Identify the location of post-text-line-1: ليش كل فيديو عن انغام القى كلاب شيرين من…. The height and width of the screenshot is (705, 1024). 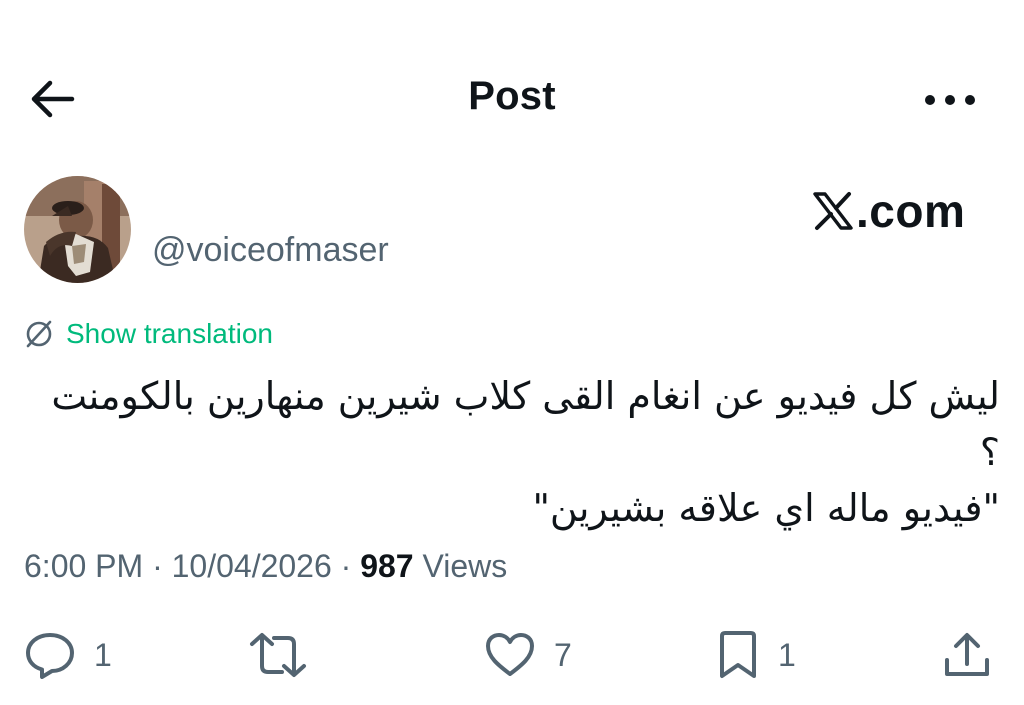
(525, 424).